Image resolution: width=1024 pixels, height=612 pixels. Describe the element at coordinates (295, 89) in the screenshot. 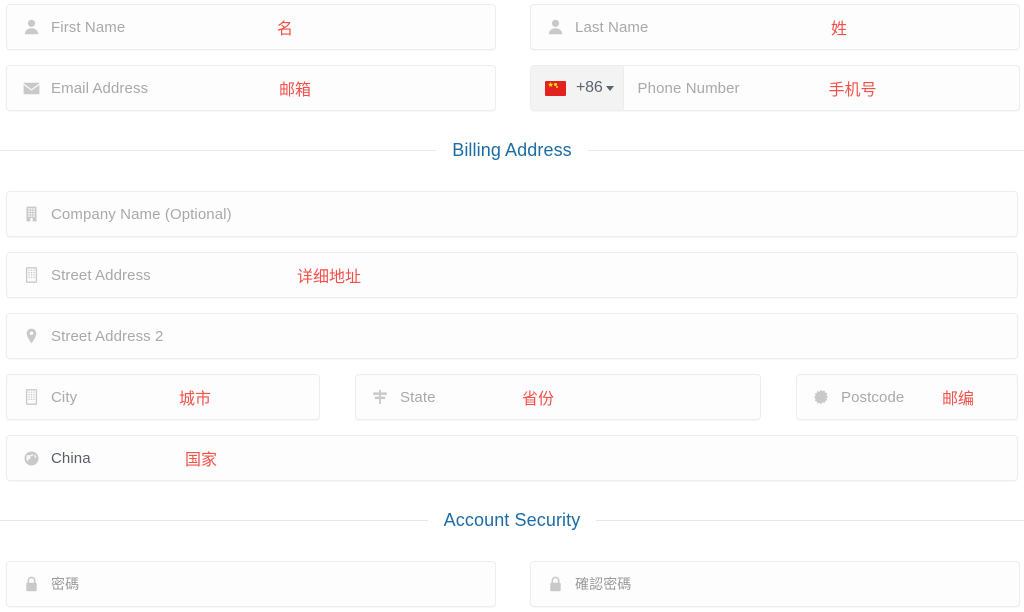

I see `email-annotation: 邮箱` at that location.